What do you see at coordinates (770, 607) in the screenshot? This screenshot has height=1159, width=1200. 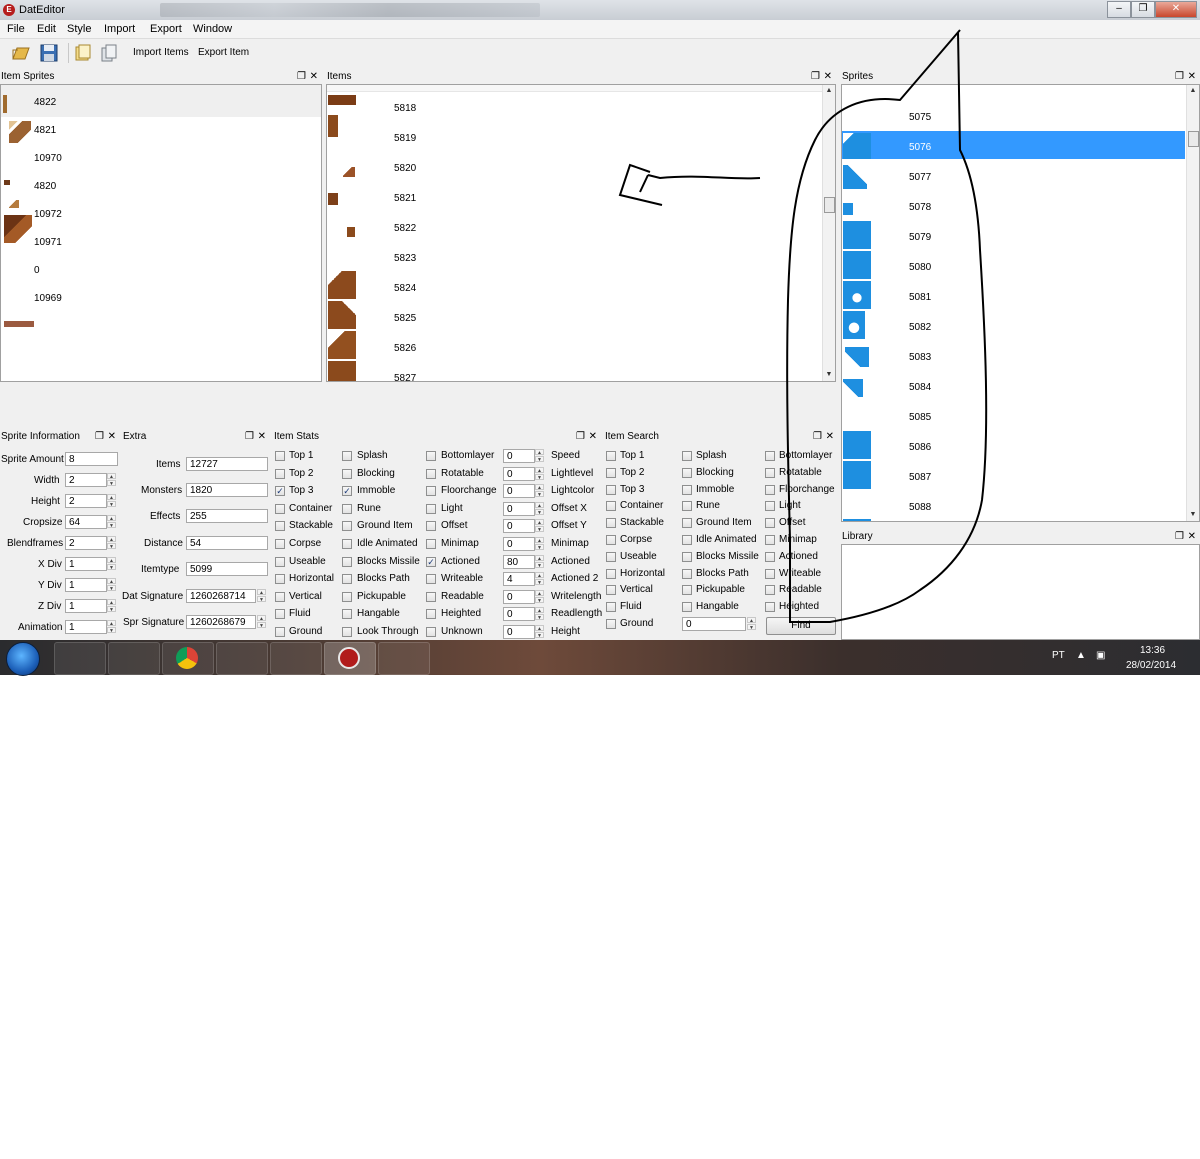 I see `search-checkbox-heighted` at bounding box center [770, 607].